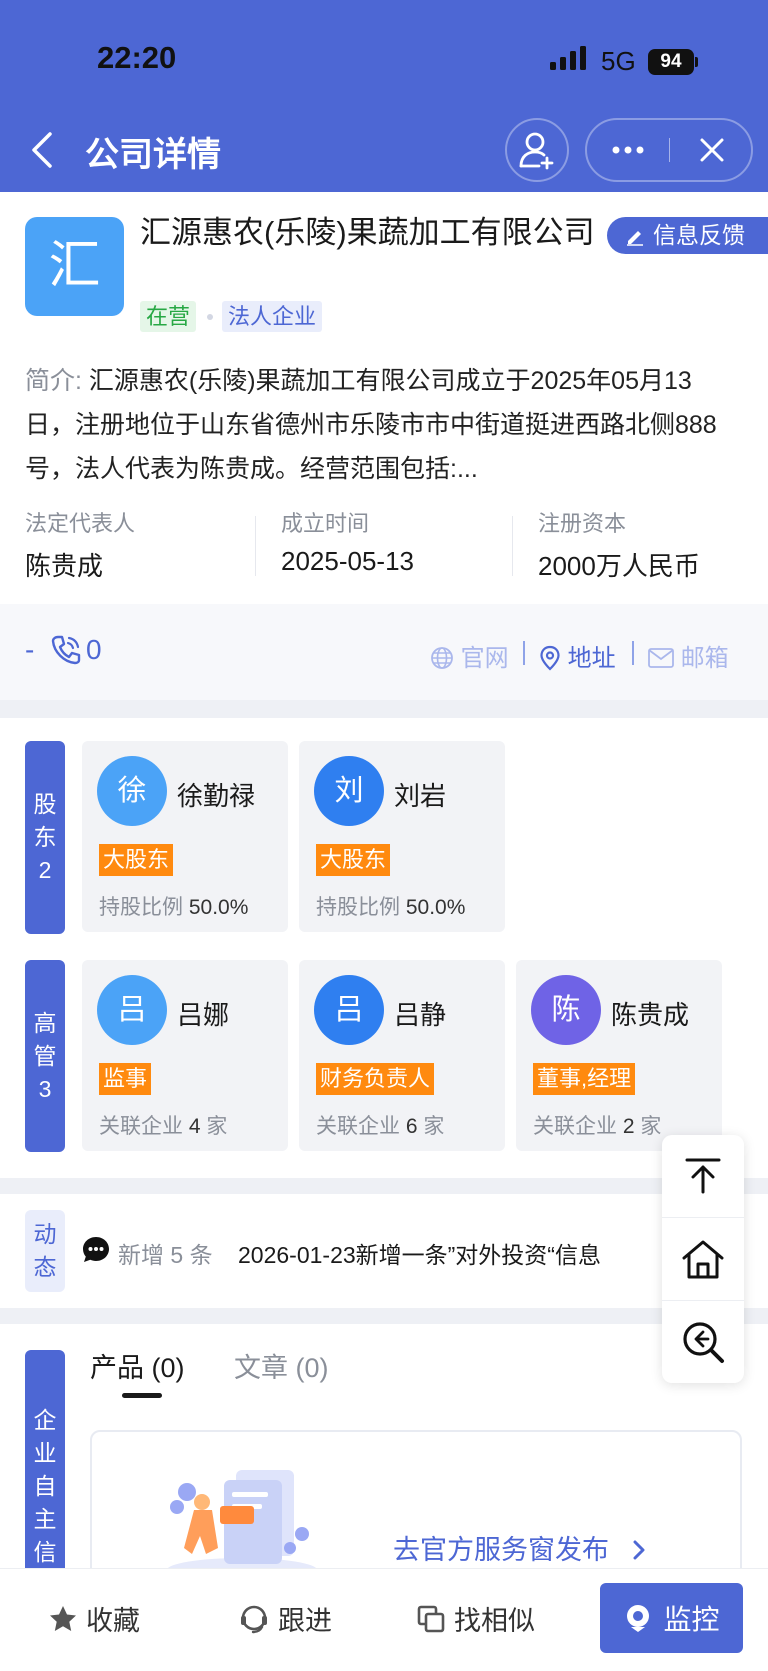 The image size is (768, 1671). I want to click on executive-name: 陈贵成, so click(650, 1015).